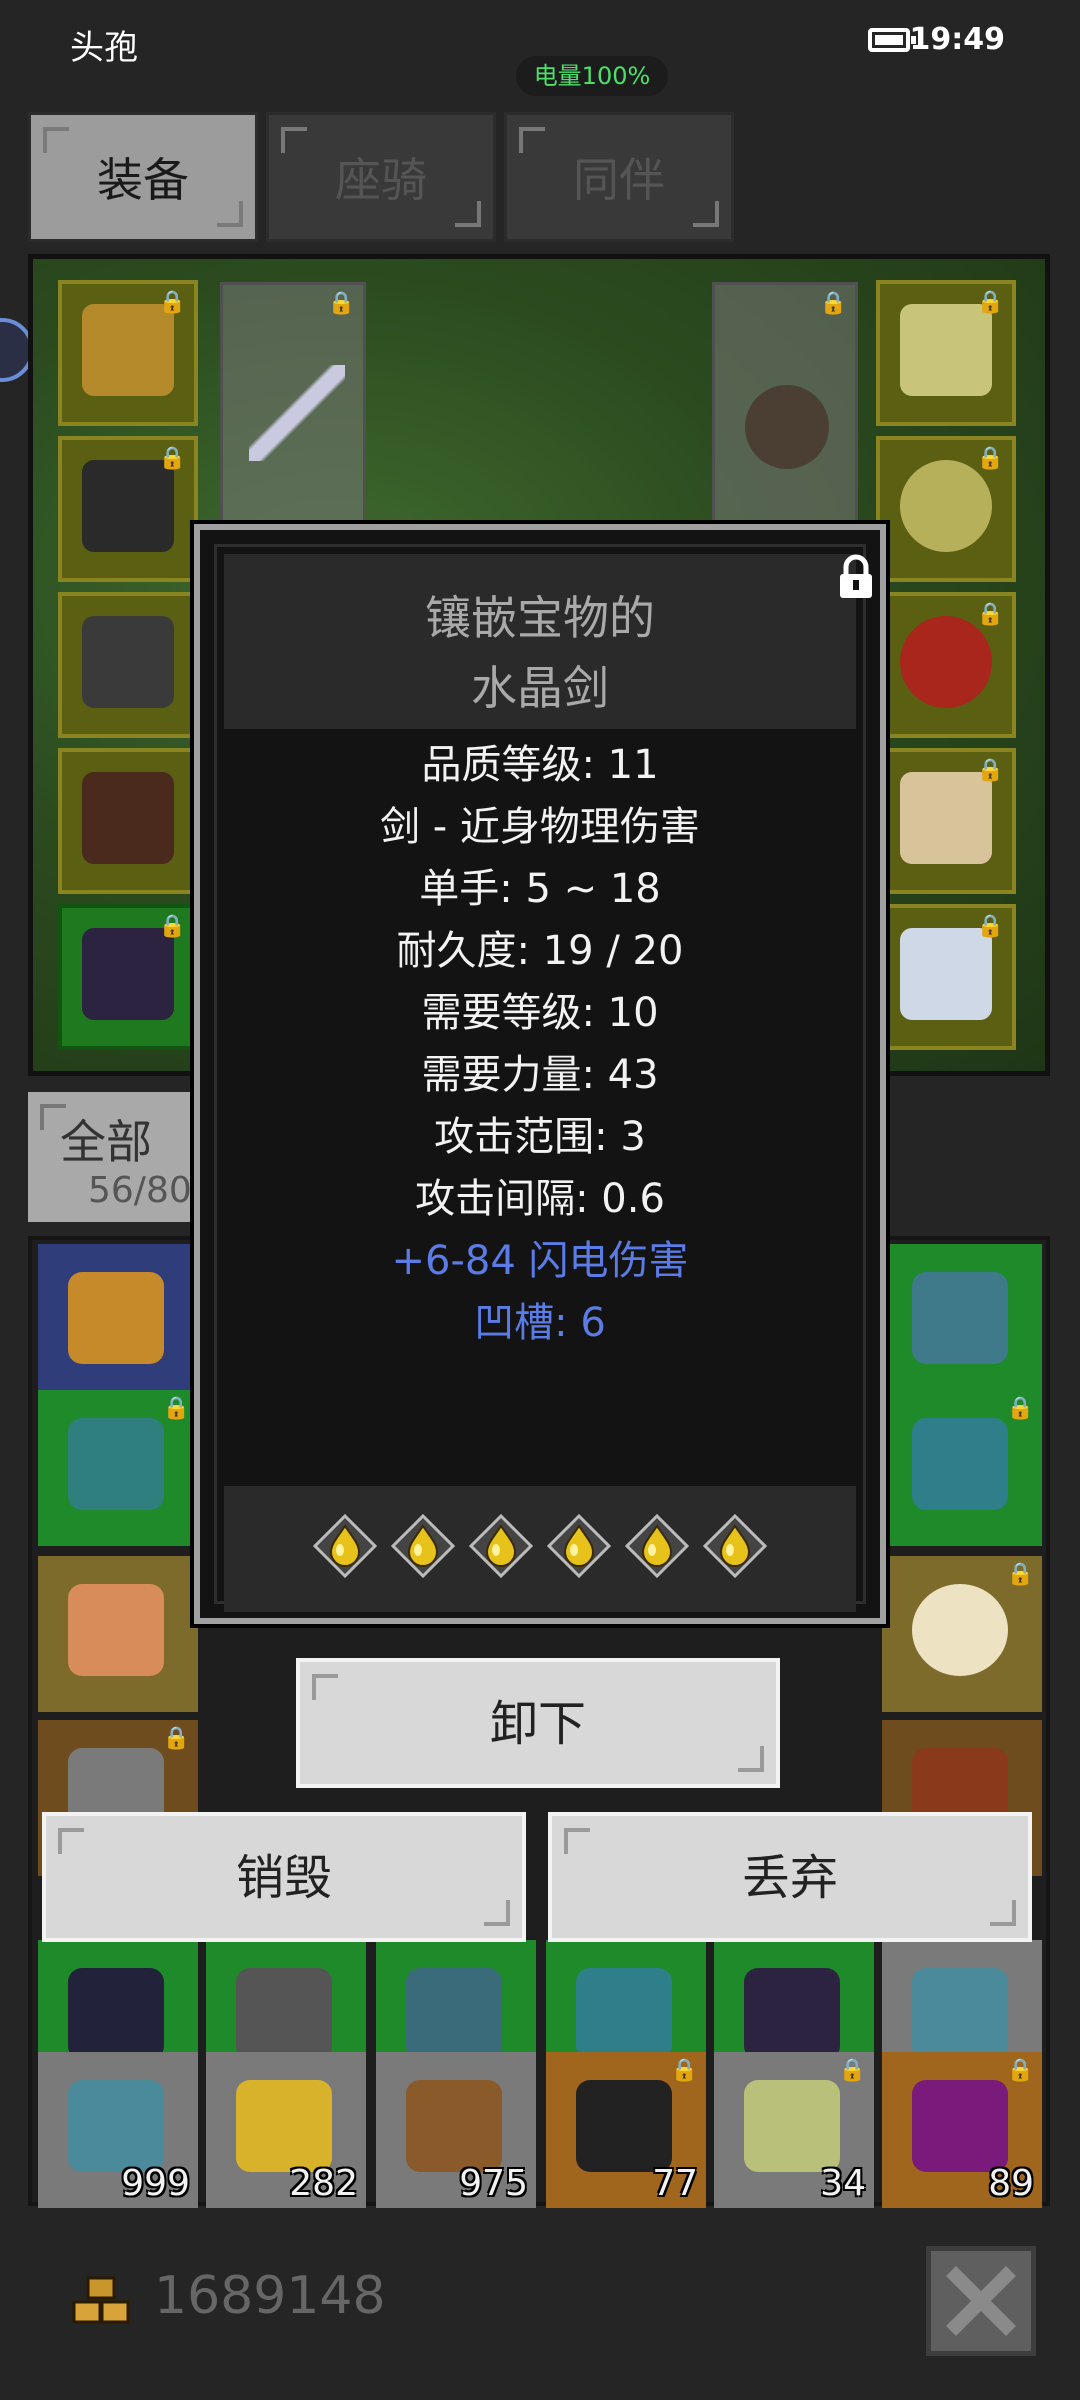 This screenshot has height=2400, width=1080. Describe the element at coordinates (540, 688) in the screenshot. I see `item-name: 水晶剑` at that location.